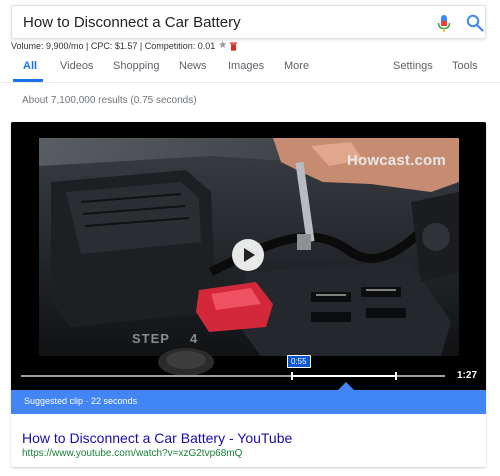 The image size is (500, 476). I want to click on suggested-clip-range, so click(344, 376).